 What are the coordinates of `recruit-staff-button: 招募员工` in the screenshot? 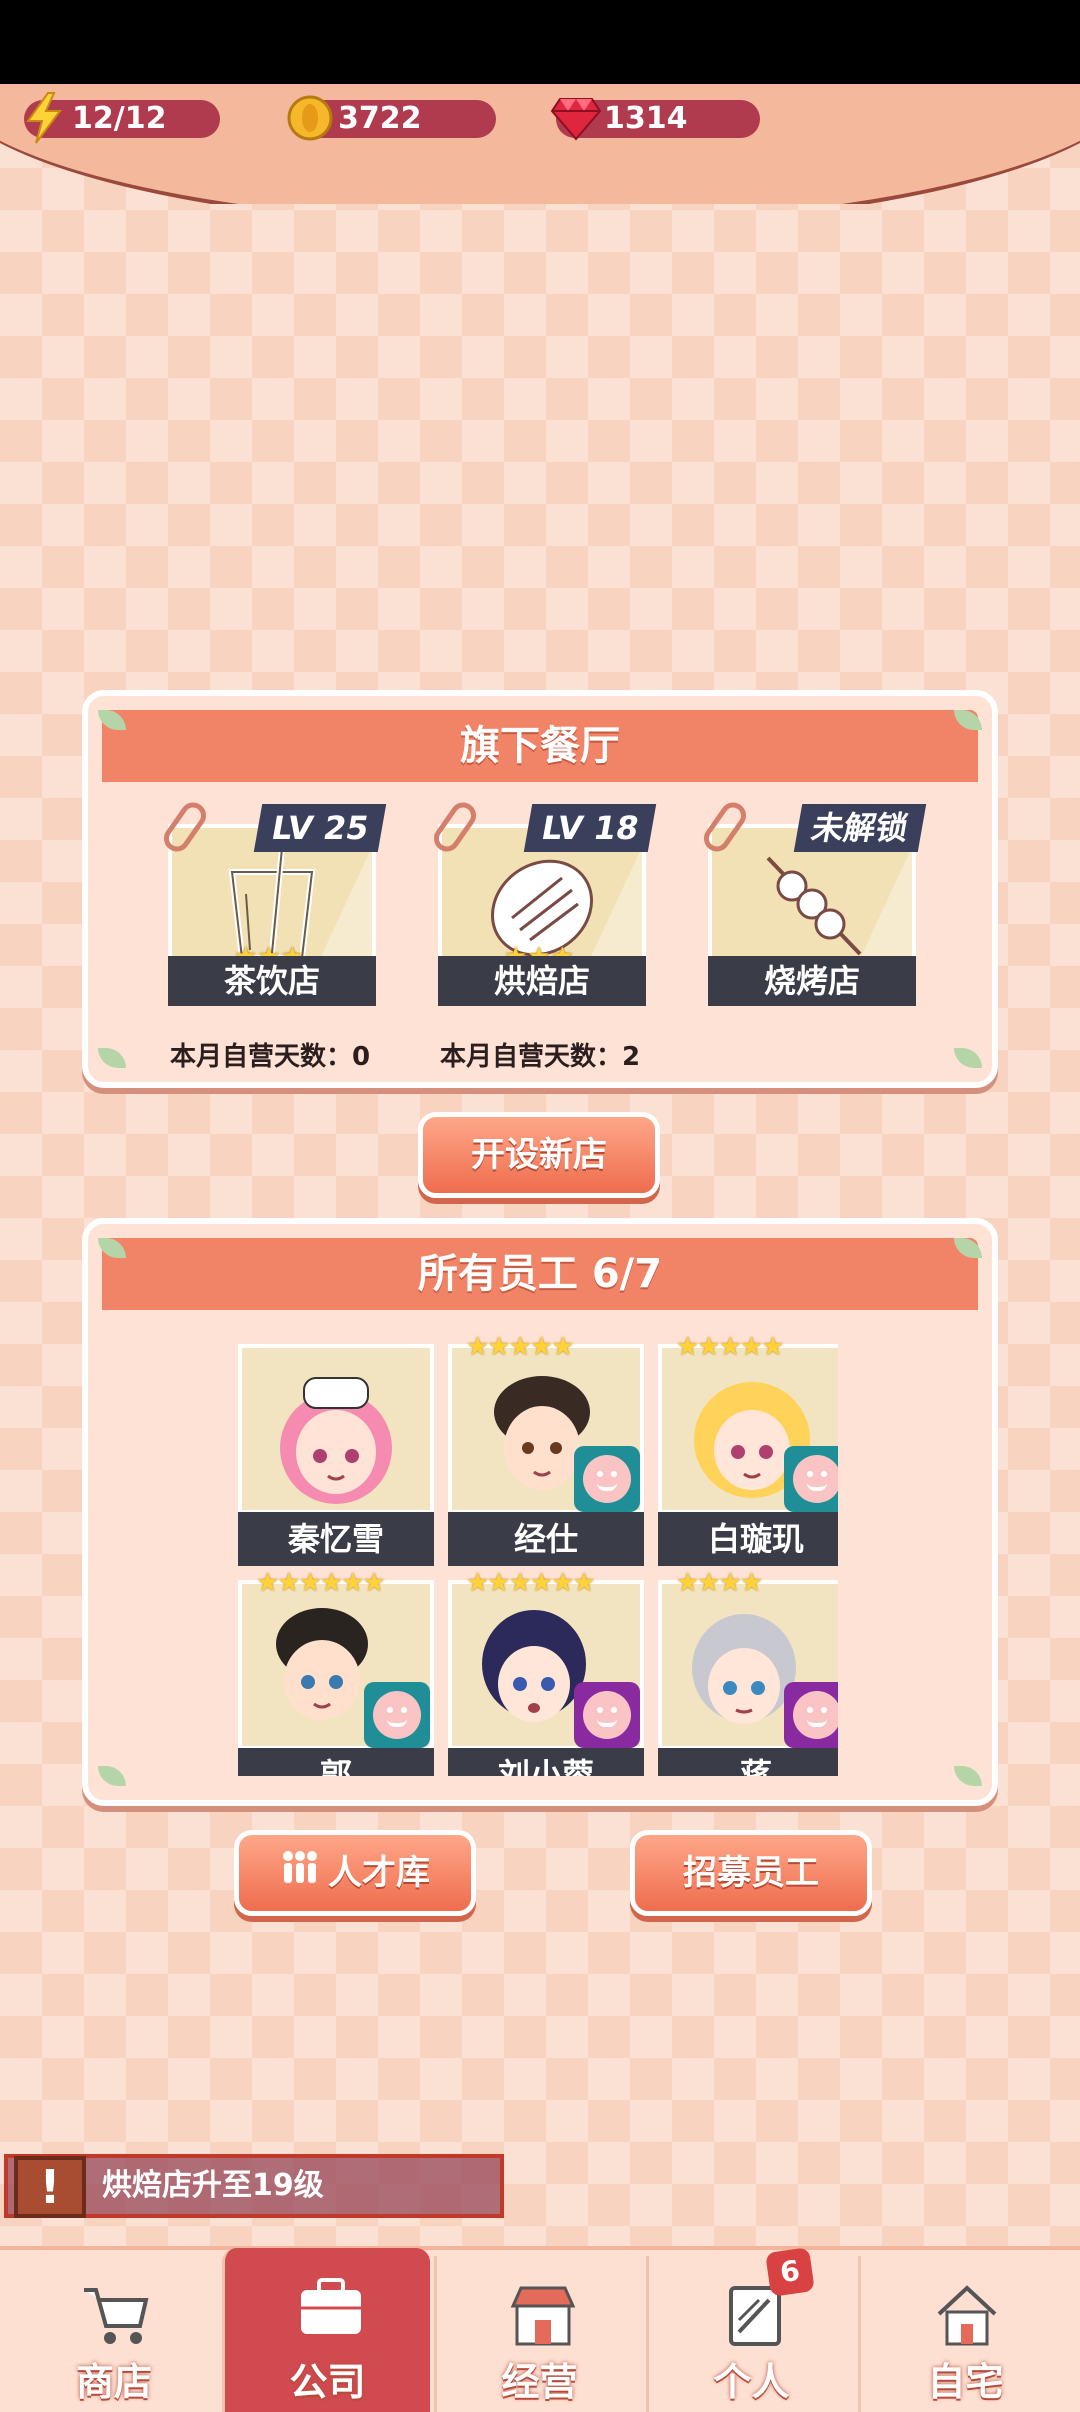 It's located at (751, 1873).